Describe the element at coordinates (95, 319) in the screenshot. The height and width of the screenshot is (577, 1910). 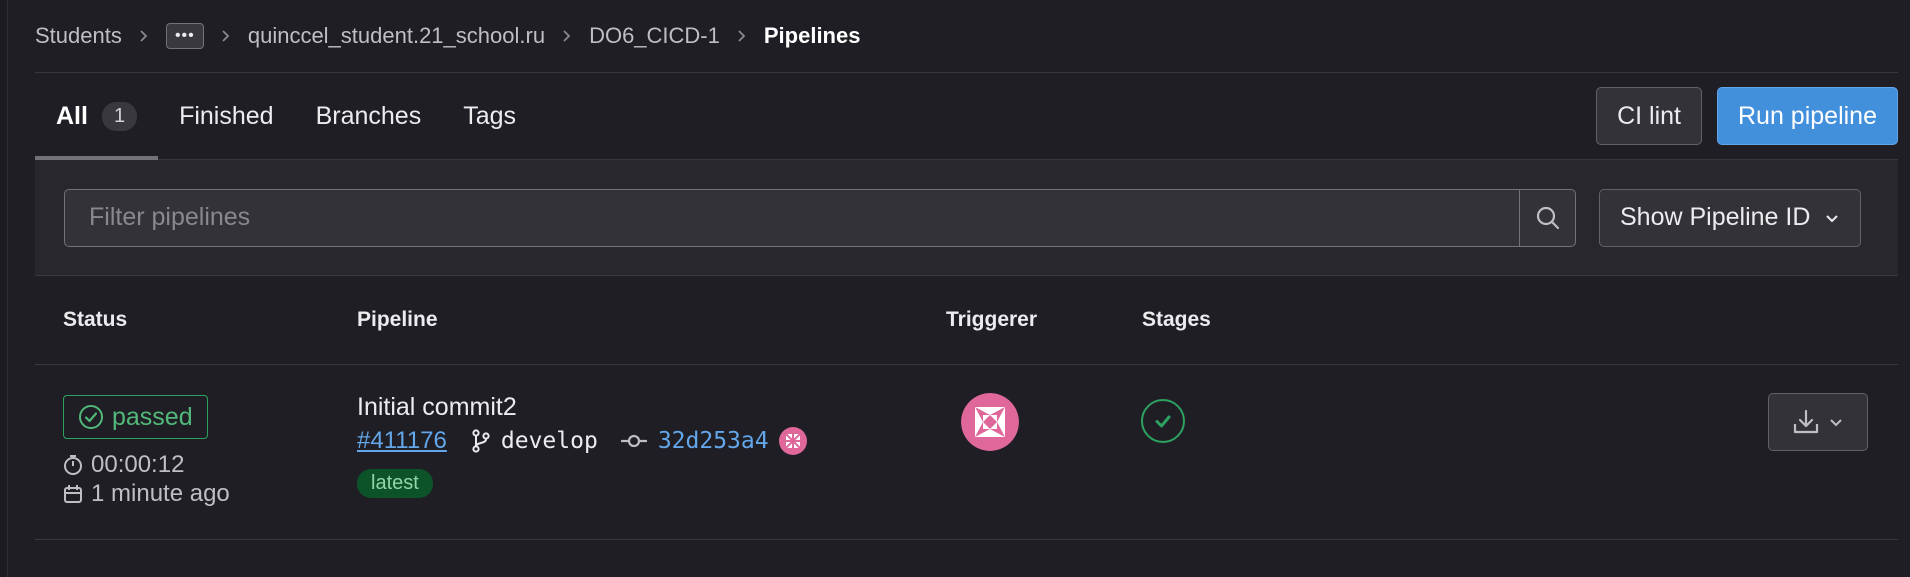
I see `column-status: Status` at that location.